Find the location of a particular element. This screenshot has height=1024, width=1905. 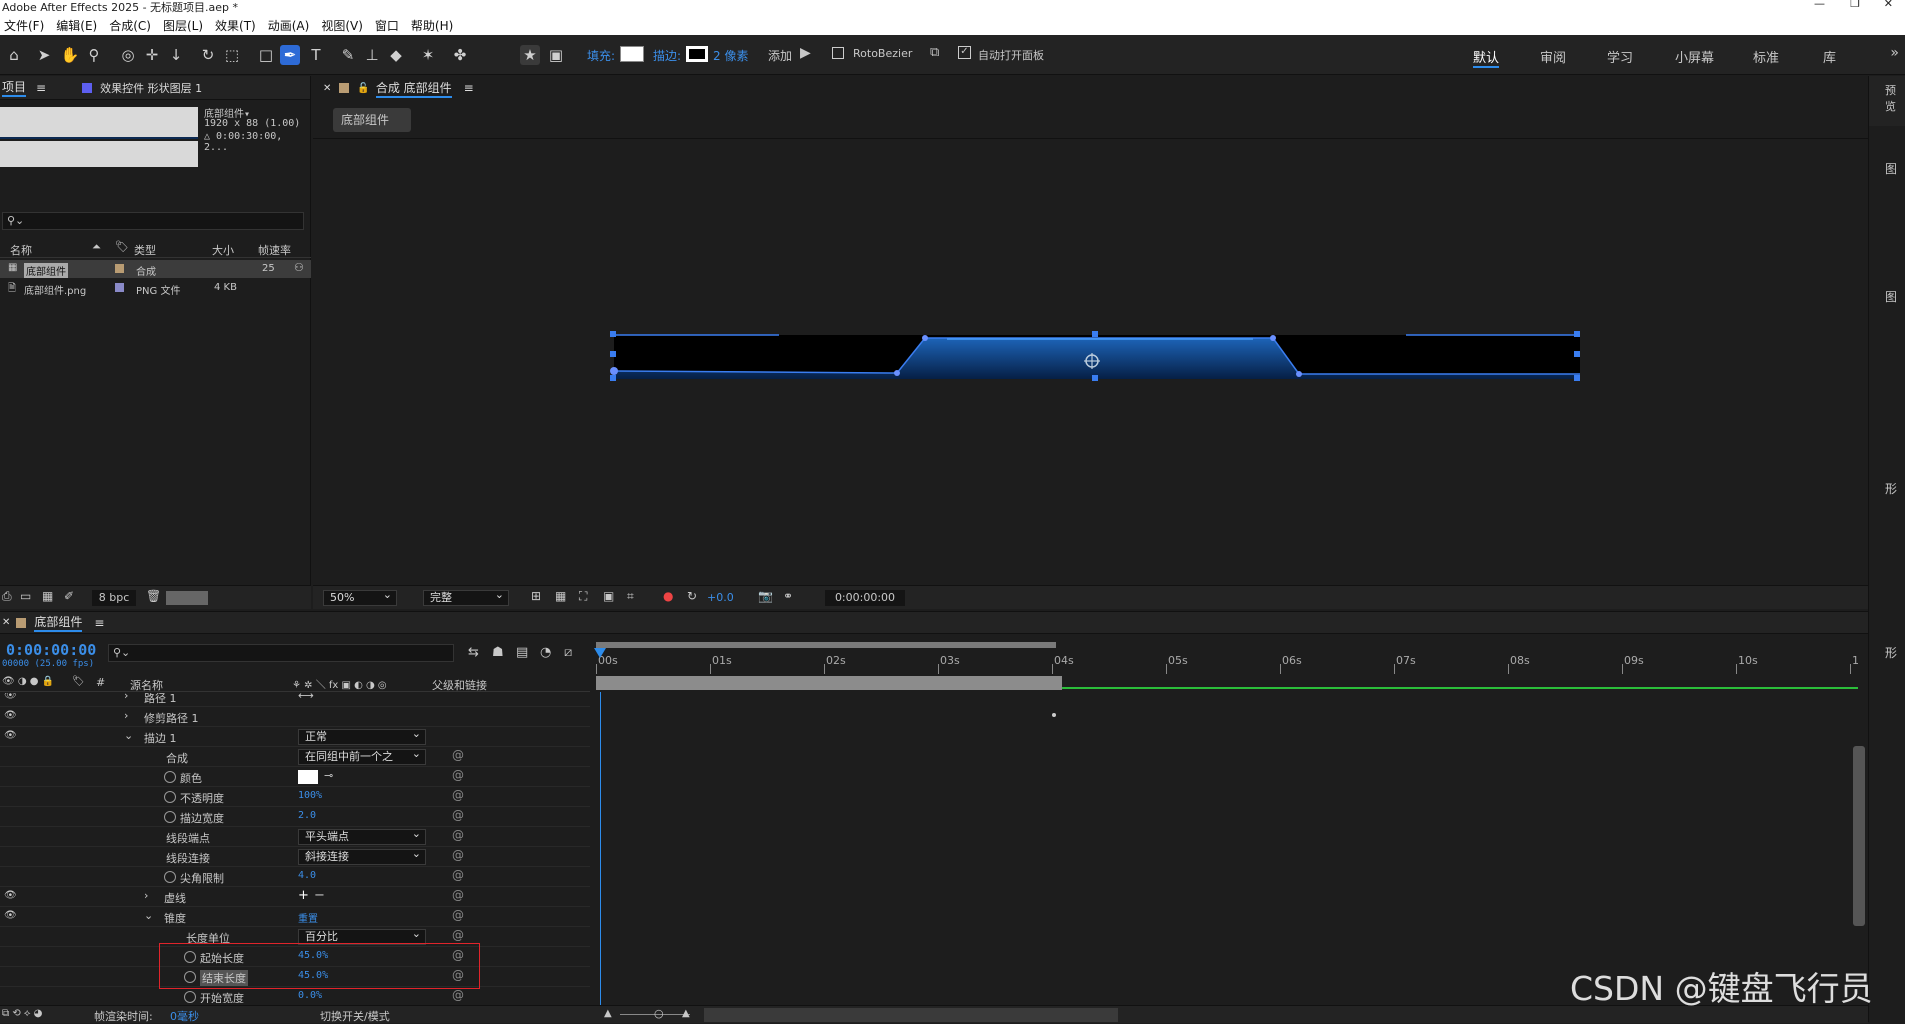

add-dash-icon: + is located at coordinates (303, 895).